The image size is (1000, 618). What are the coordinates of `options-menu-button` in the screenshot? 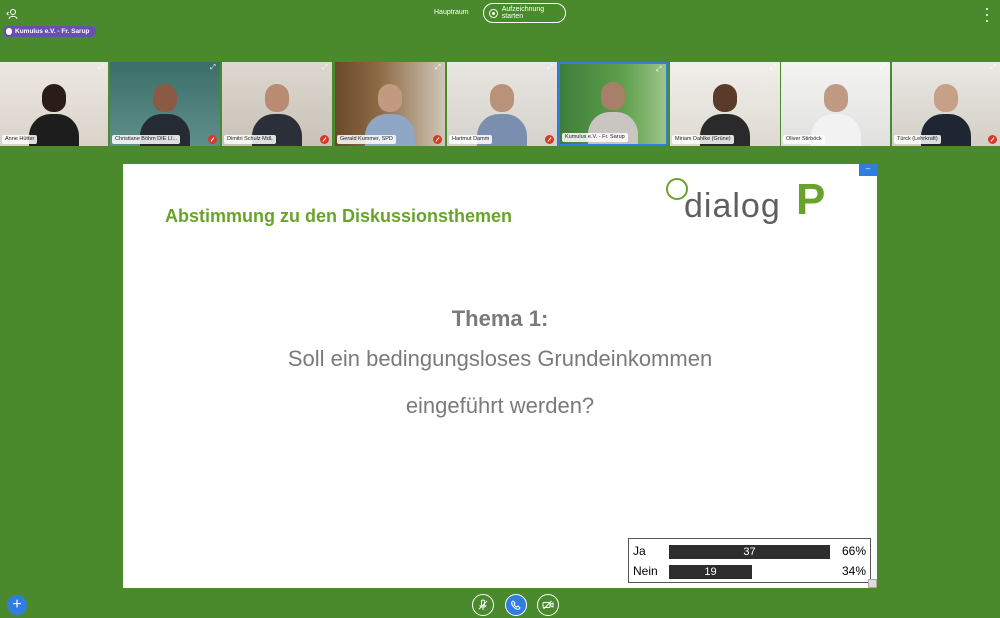 It's located at (987, 15).